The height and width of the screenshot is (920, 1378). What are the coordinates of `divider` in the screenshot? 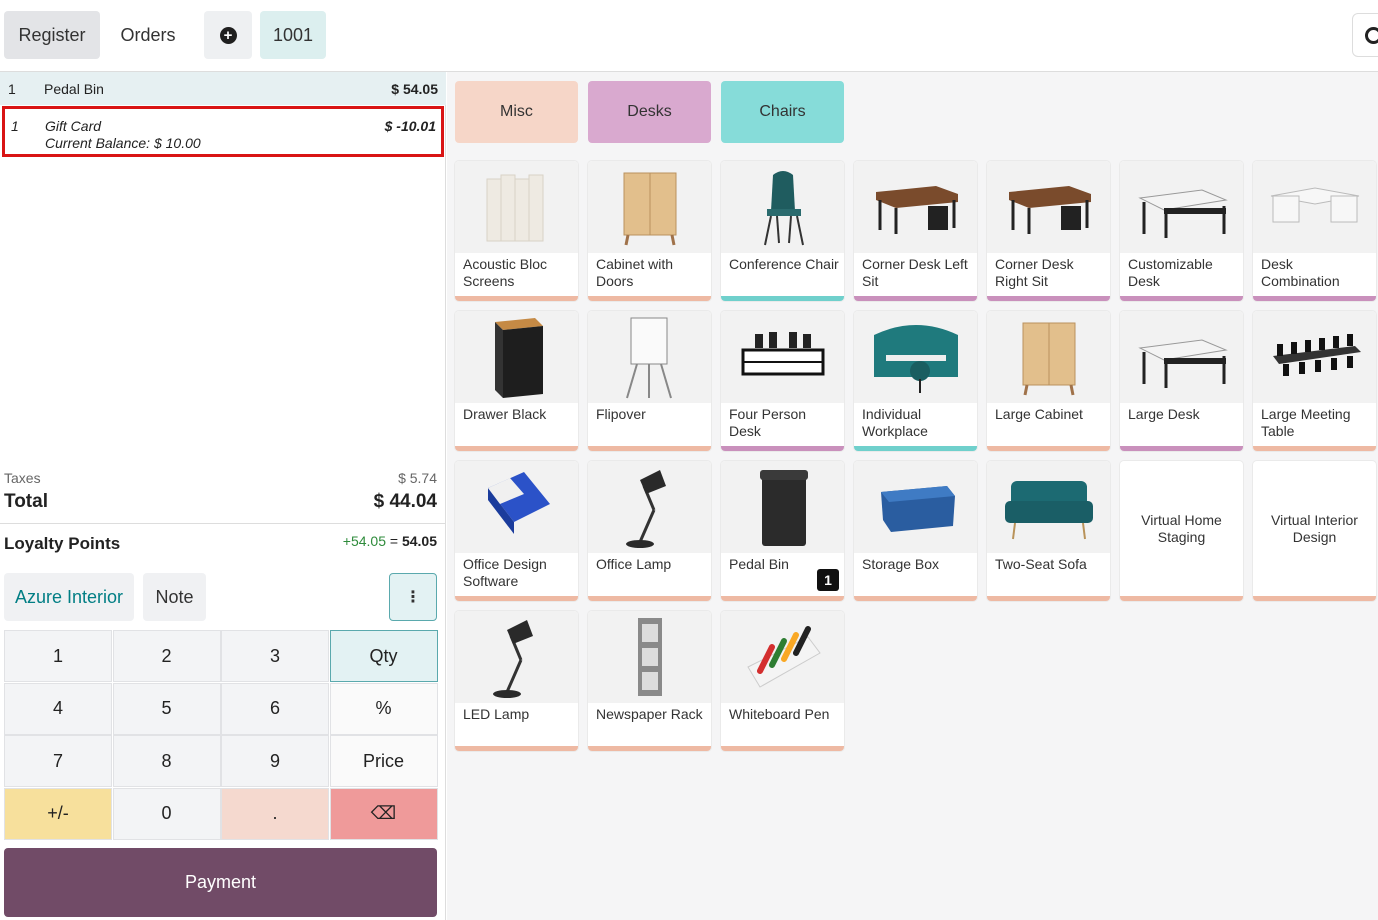 It's located at (223, 523).